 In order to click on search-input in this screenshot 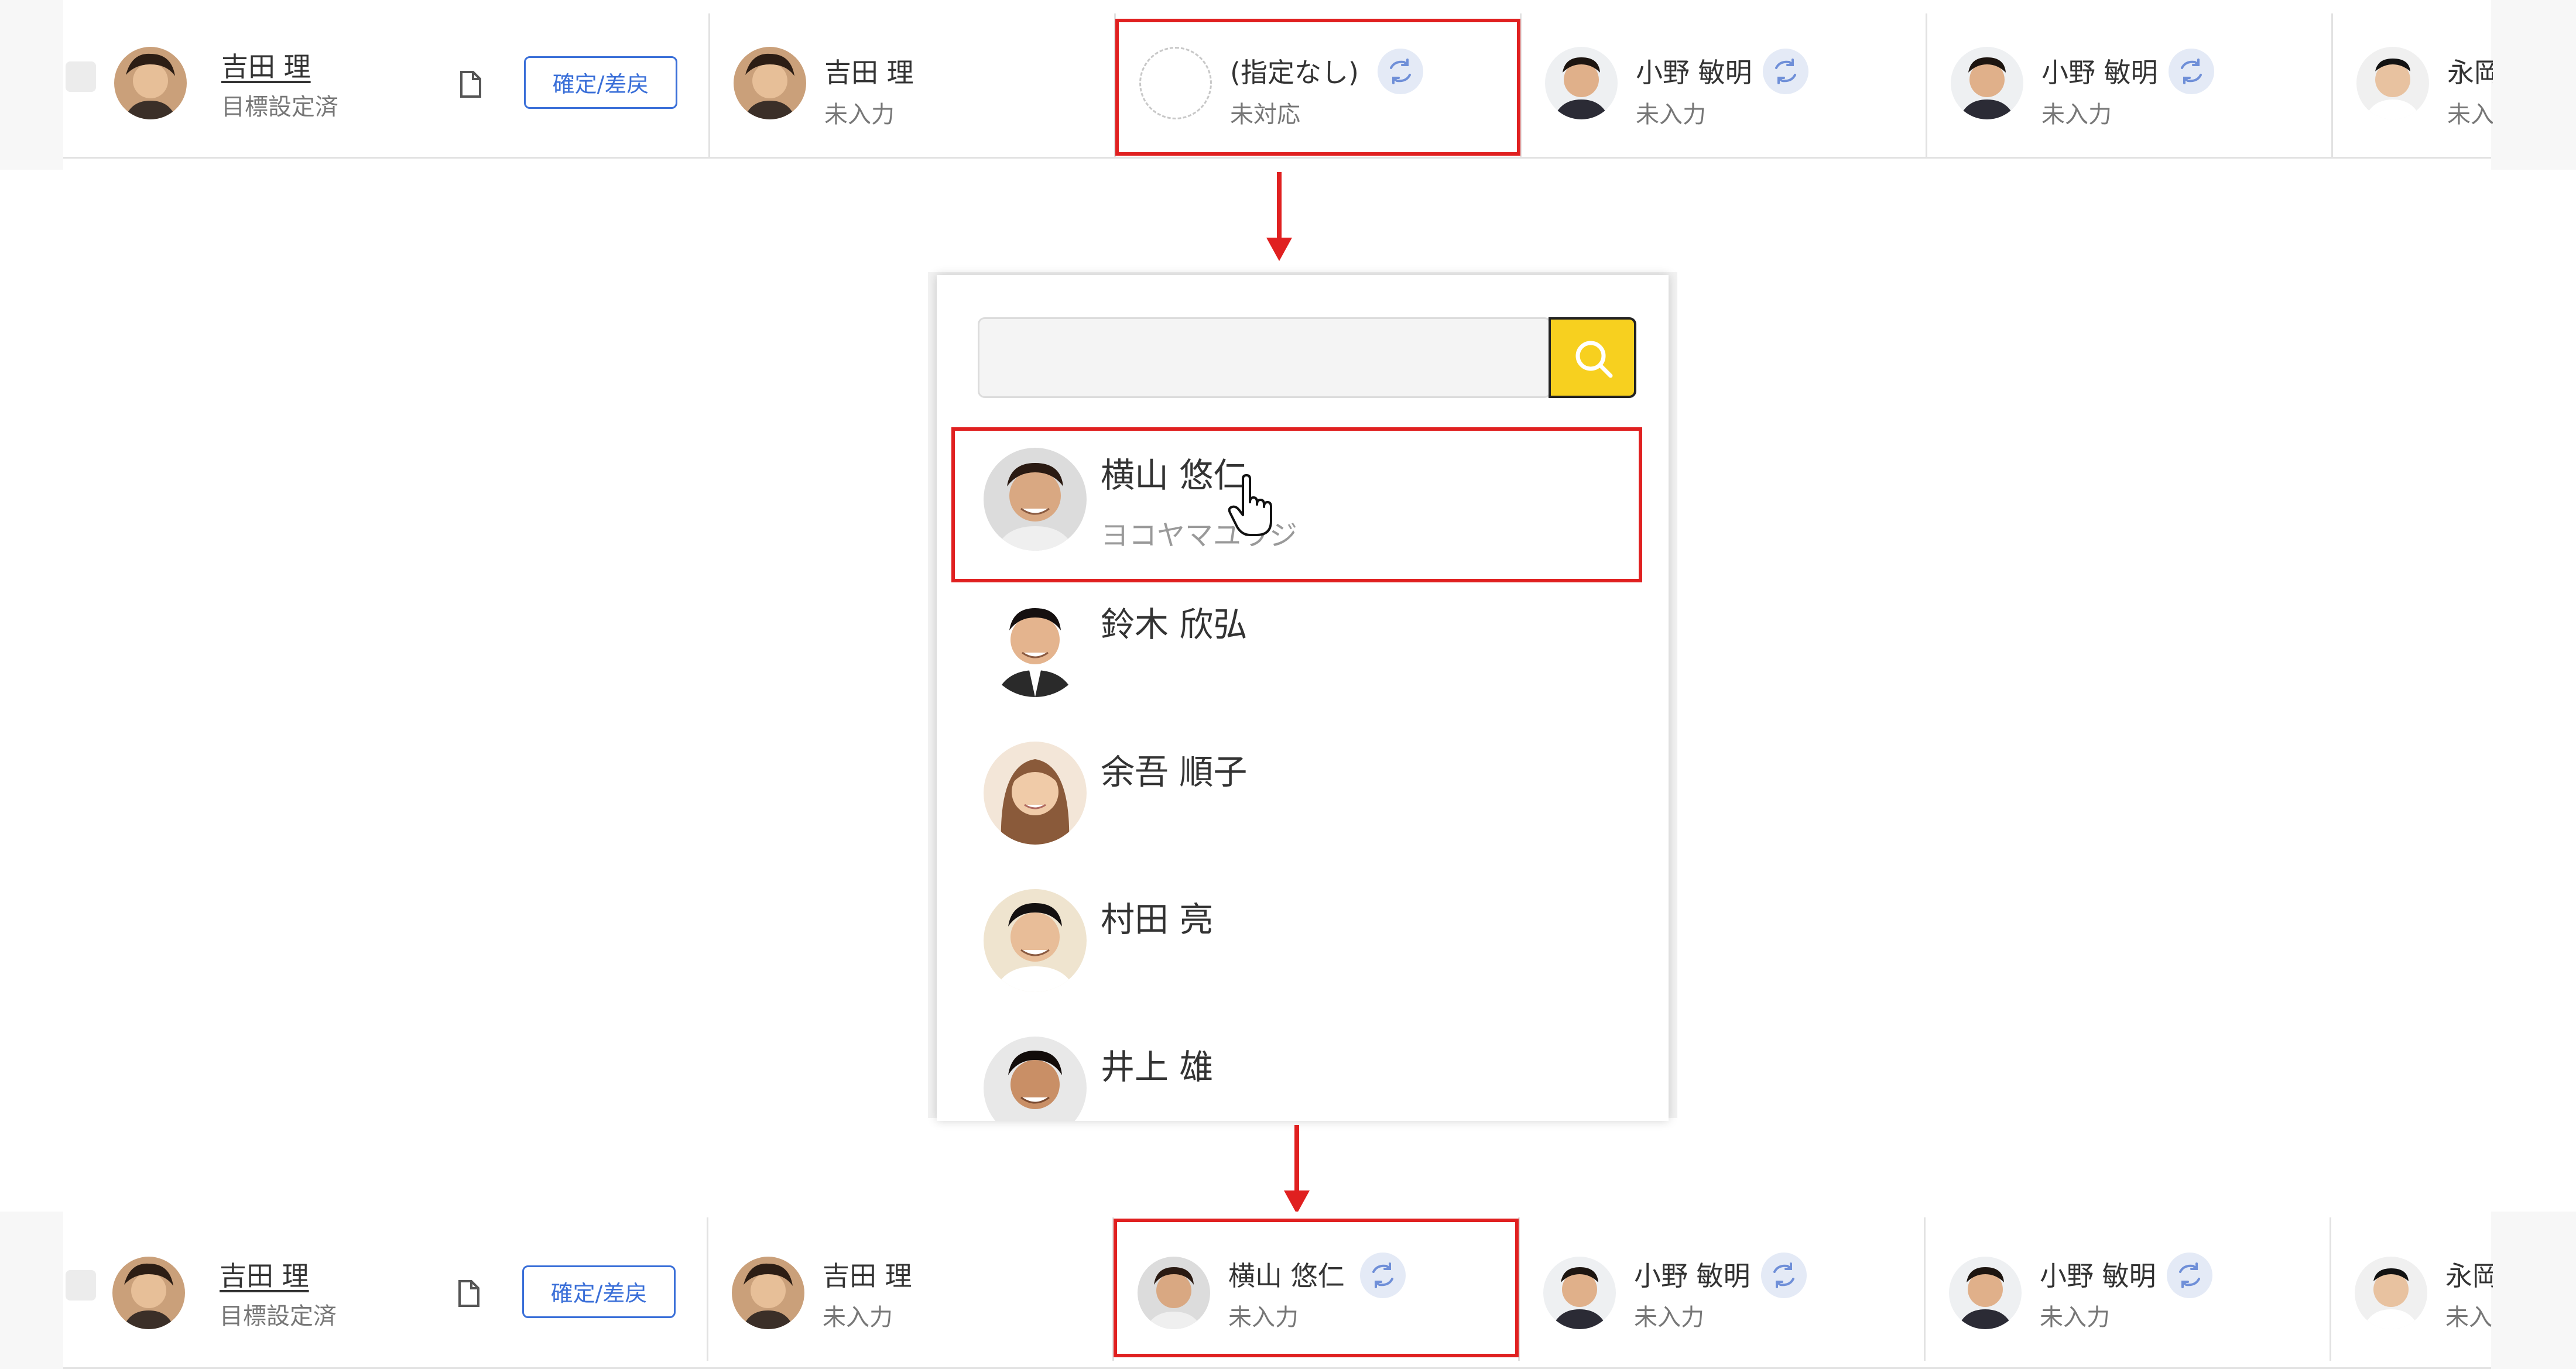, I will do `click(1264, 357)`.